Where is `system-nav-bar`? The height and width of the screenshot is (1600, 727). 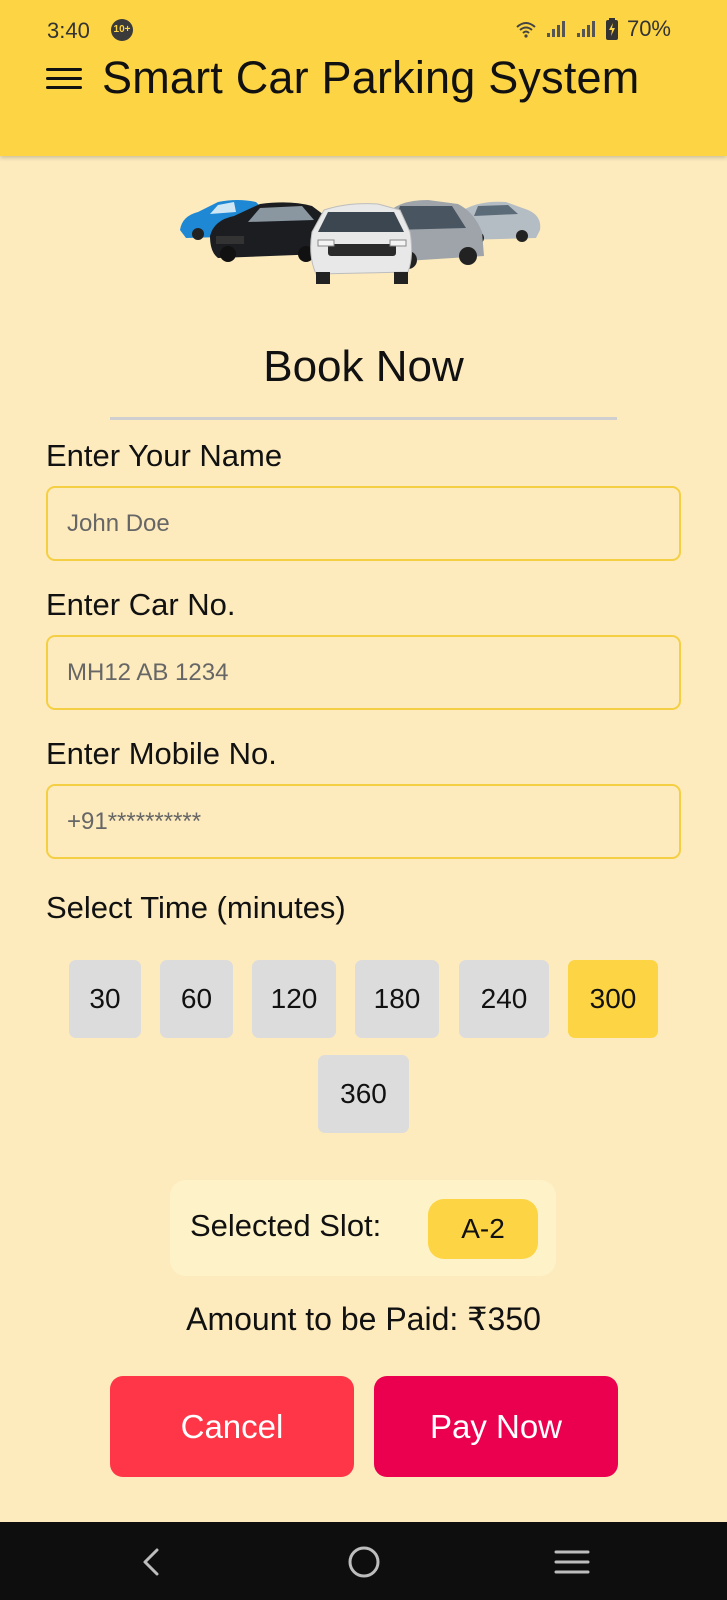
system-nav-bar is located at coordinates (363, 1561).